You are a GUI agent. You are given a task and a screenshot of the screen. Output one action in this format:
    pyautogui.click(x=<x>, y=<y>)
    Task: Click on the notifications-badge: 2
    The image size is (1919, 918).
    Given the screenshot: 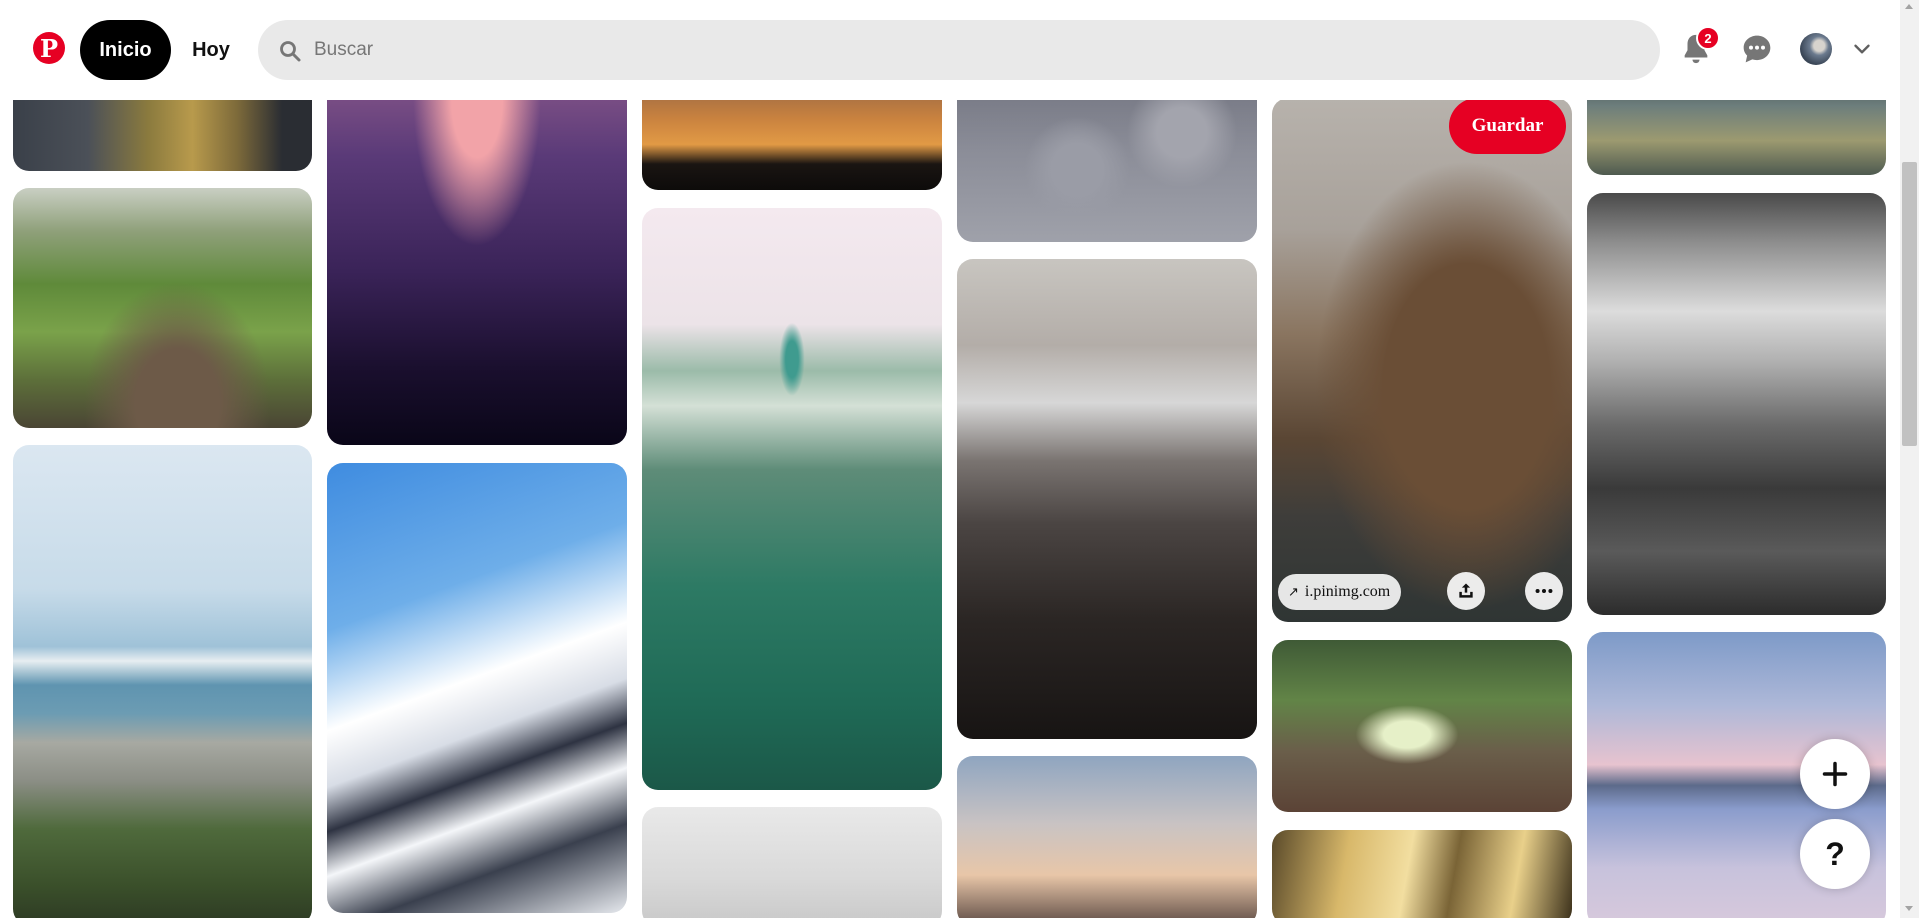 What is the action you would take?
    pyautogui.click(x=1708, y=38)
    